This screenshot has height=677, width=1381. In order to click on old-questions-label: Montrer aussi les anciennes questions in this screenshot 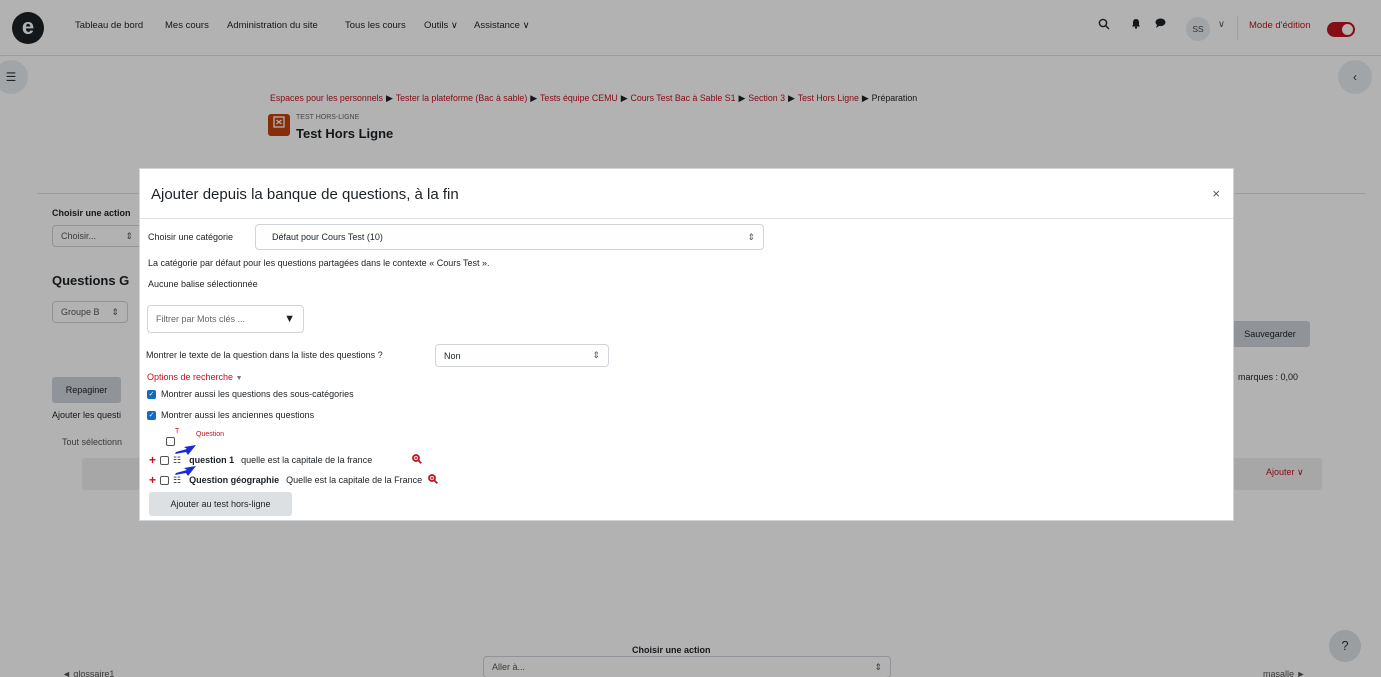, I will do `click(238, 415)`.